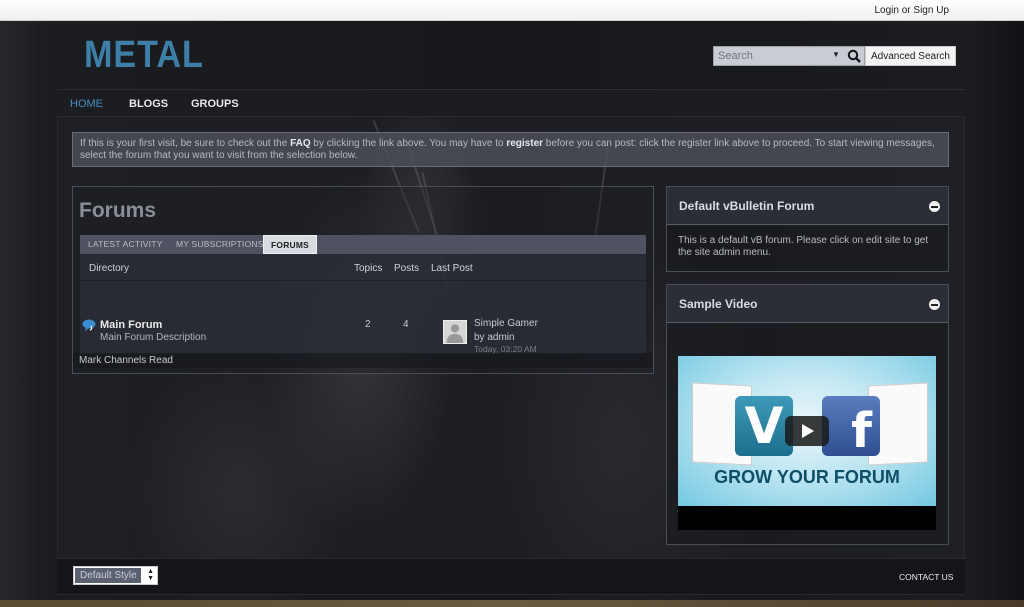 This screenshot has height=607, width=1024. What do you see at coordinates (494, 337) in the screenshot?
I see `last-post-author: by admin` at bounding box center [494, 337].